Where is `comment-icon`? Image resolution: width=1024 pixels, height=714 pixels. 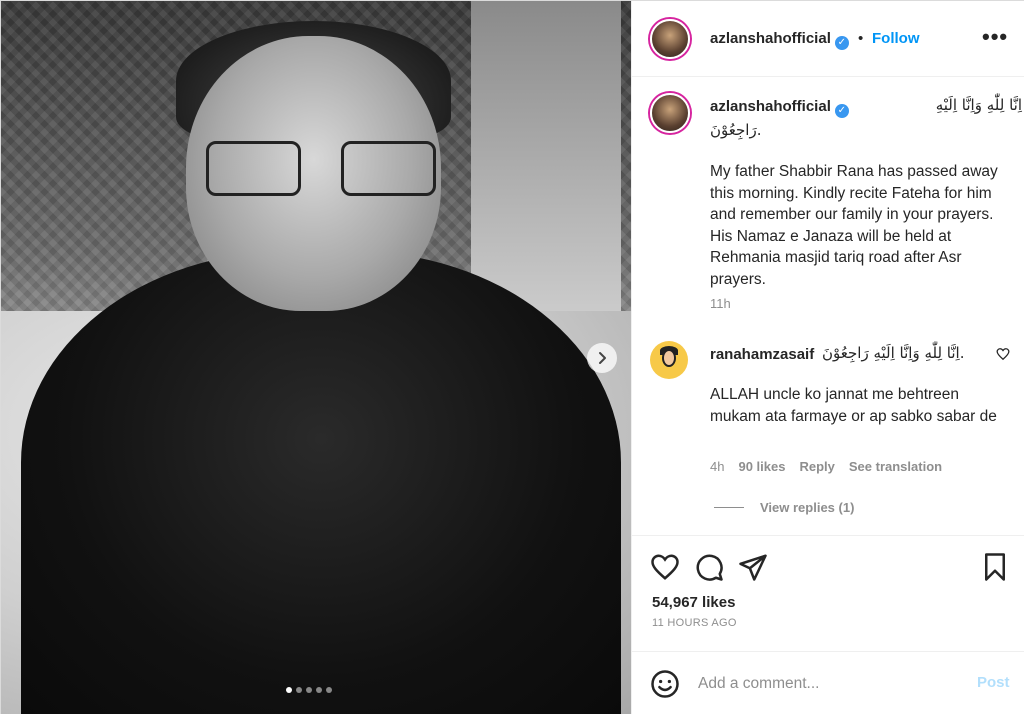 comment-icon is located at coordinates (709, 567).